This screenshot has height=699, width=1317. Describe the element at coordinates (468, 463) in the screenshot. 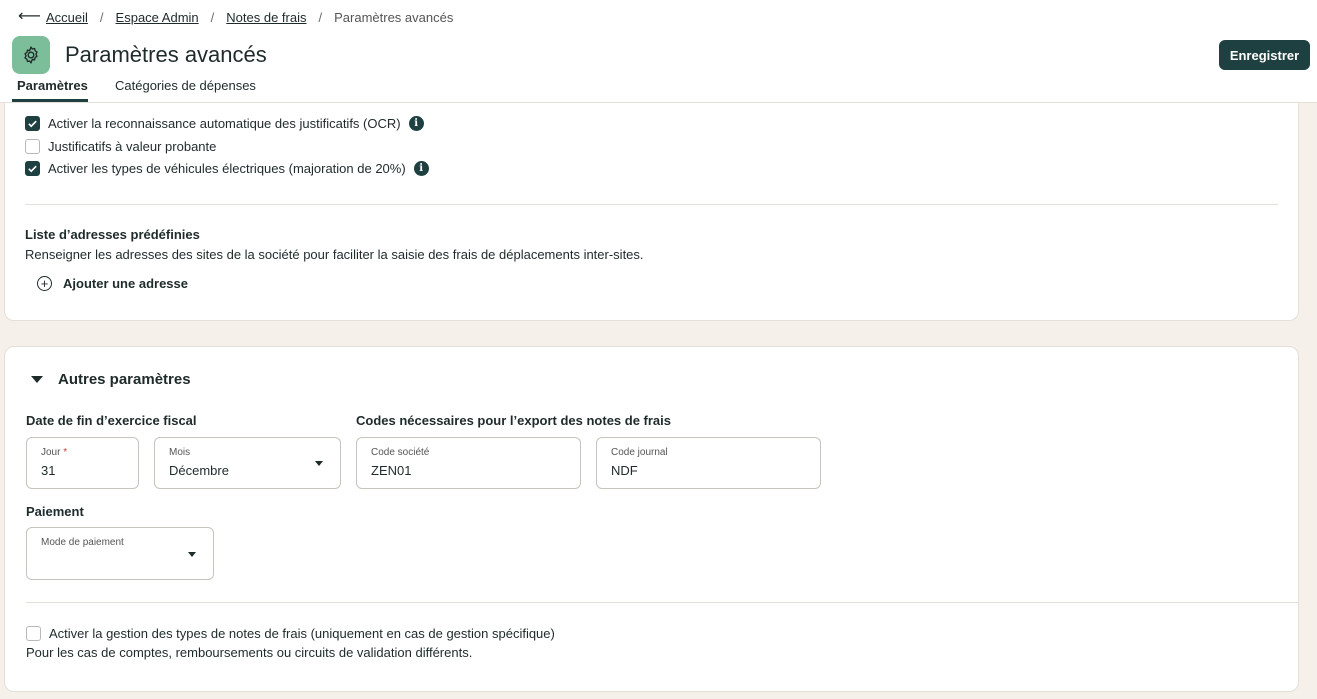

I see `company-code-field: Code société ZEN01` at that location.